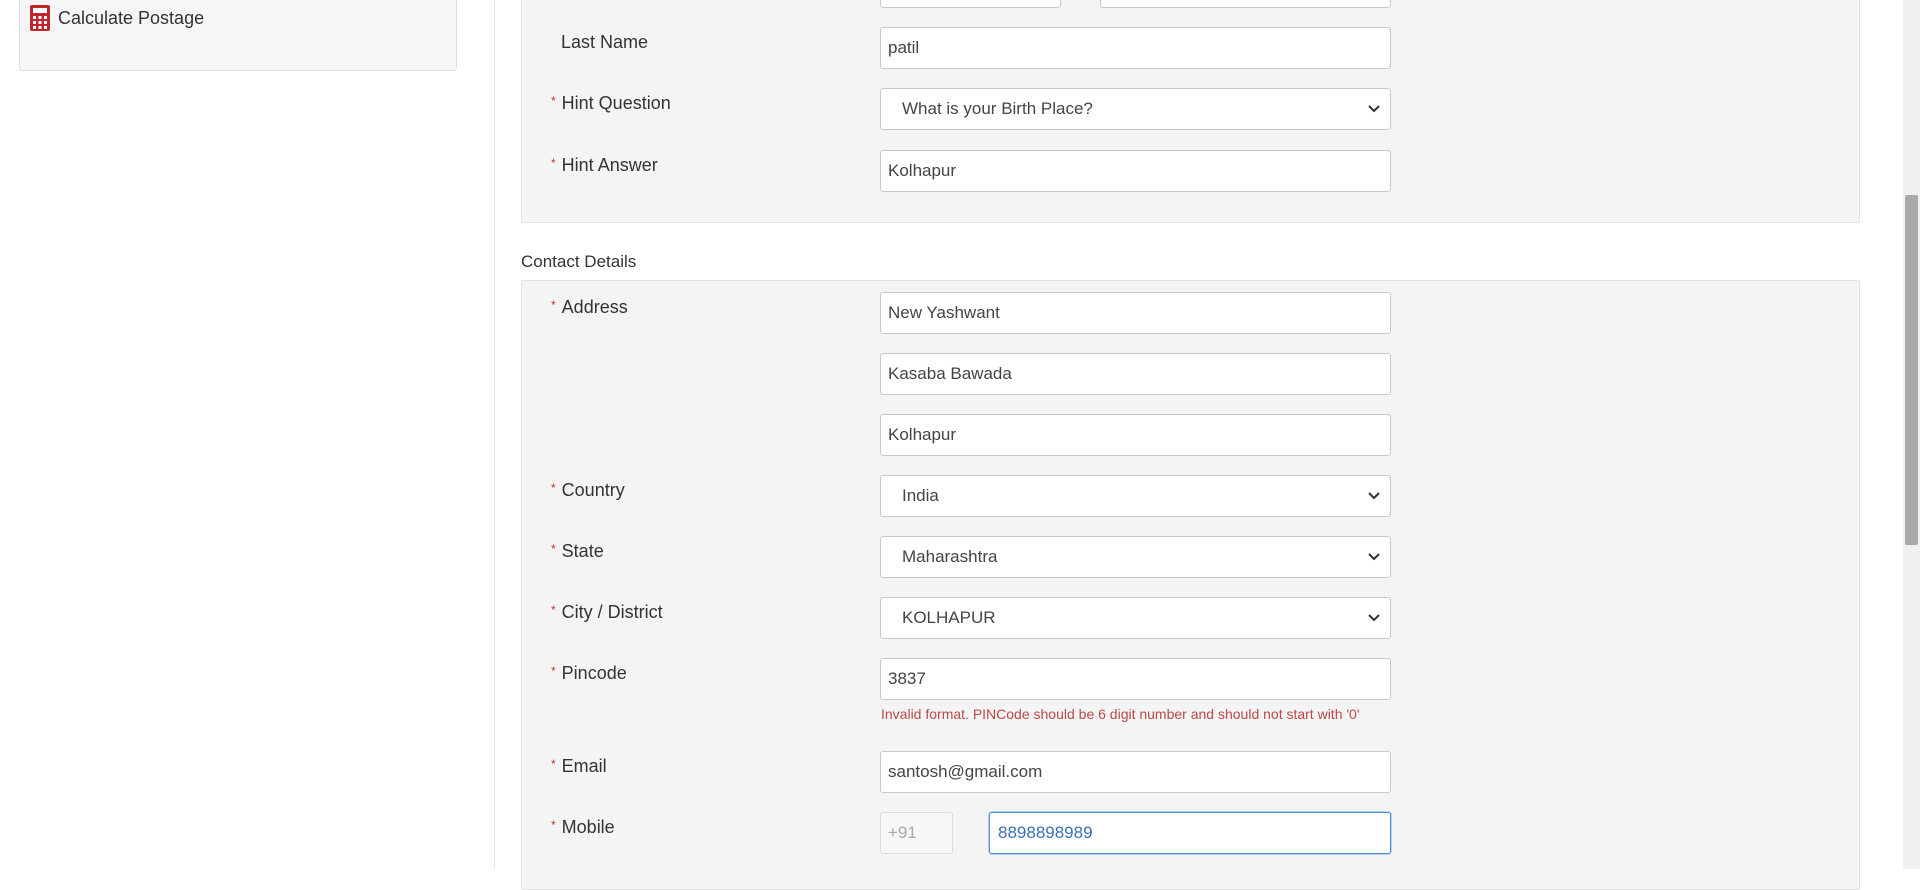 Image resolution: width=1920 pixels, height=890 pixels. What do you see at coordinates (949, 617) in the screenshot?
I see `city-district-value: KOLHAPUR` at bounding box center [949, 617].